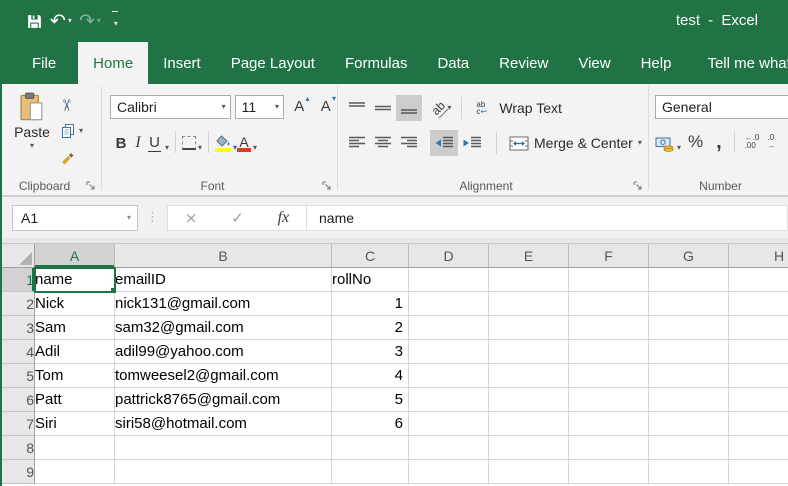 Image resolution: width=788 pixels, height=486 pixels. I want to click on cell-F7, so click(609, 424).